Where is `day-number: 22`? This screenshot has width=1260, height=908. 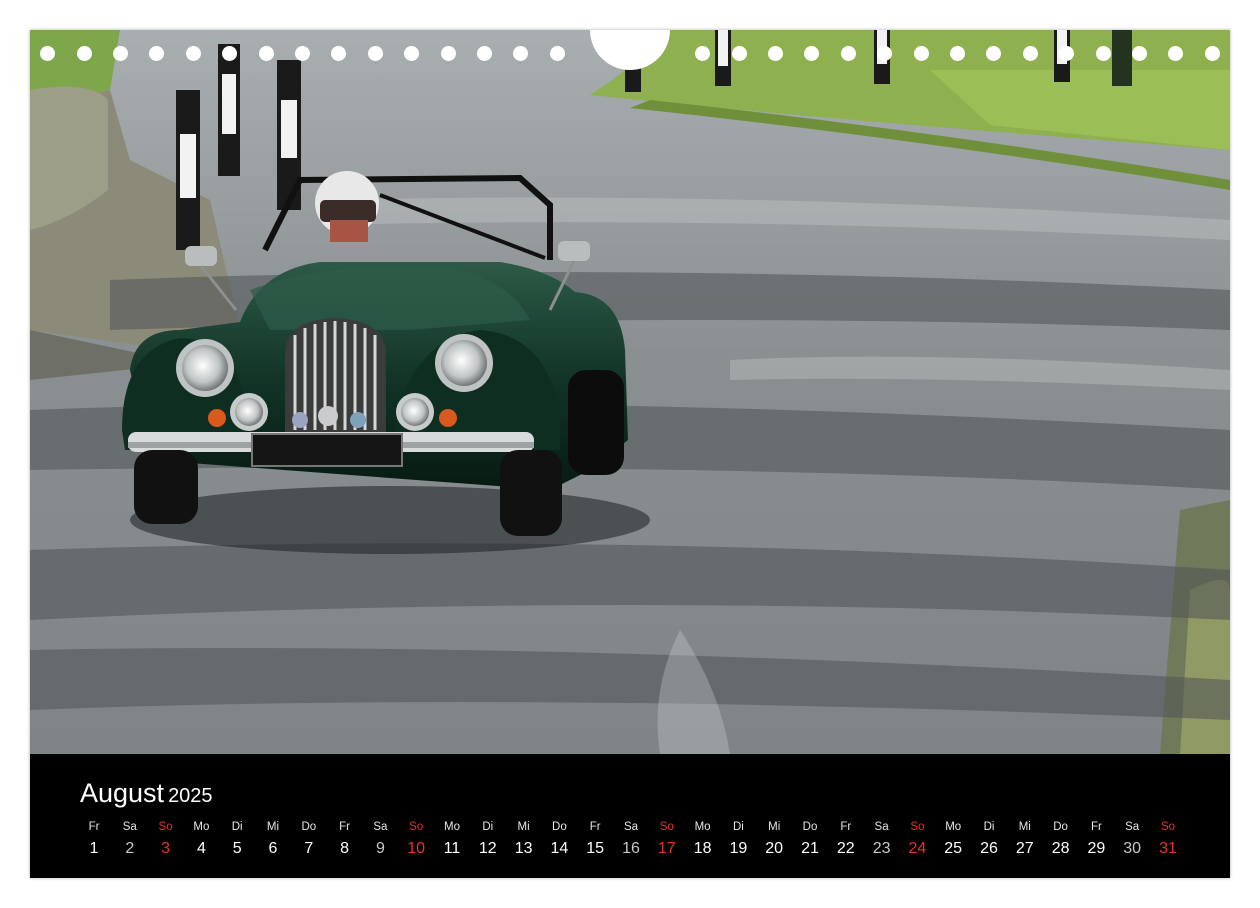
day-number: 22 is located at coordinates (845, 848).